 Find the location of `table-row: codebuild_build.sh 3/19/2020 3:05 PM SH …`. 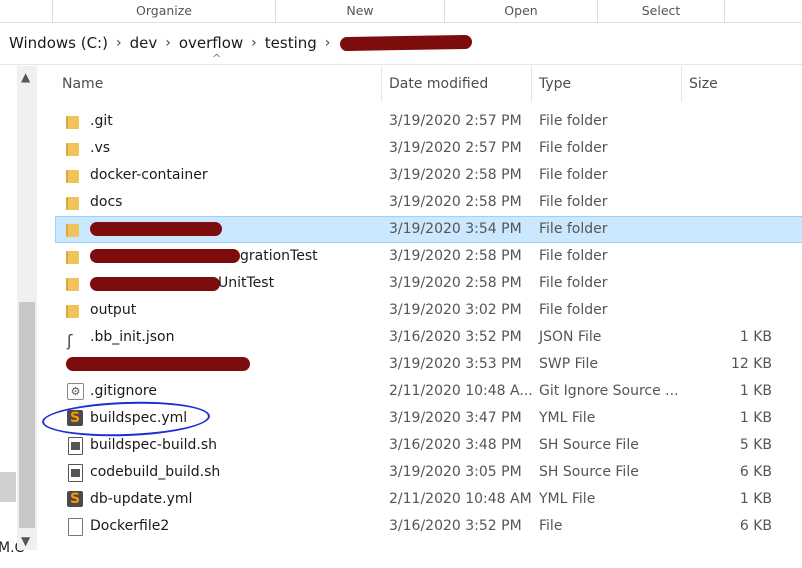

table-row: codebuild_build.sh 3/19/2020 3:05 PM SH … is located at coordinates (429, 472).